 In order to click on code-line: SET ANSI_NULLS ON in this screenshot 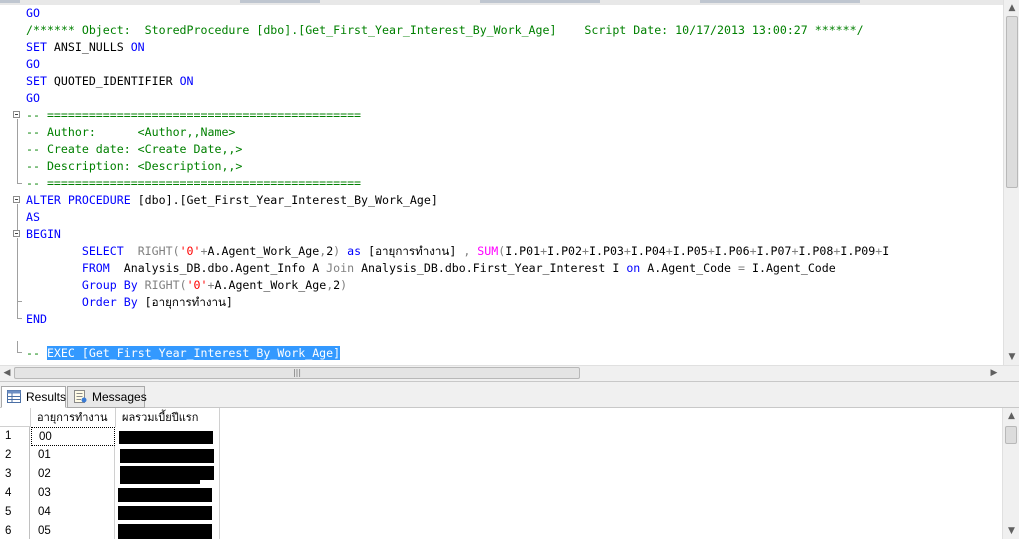, I will do `click(457, 47)`.